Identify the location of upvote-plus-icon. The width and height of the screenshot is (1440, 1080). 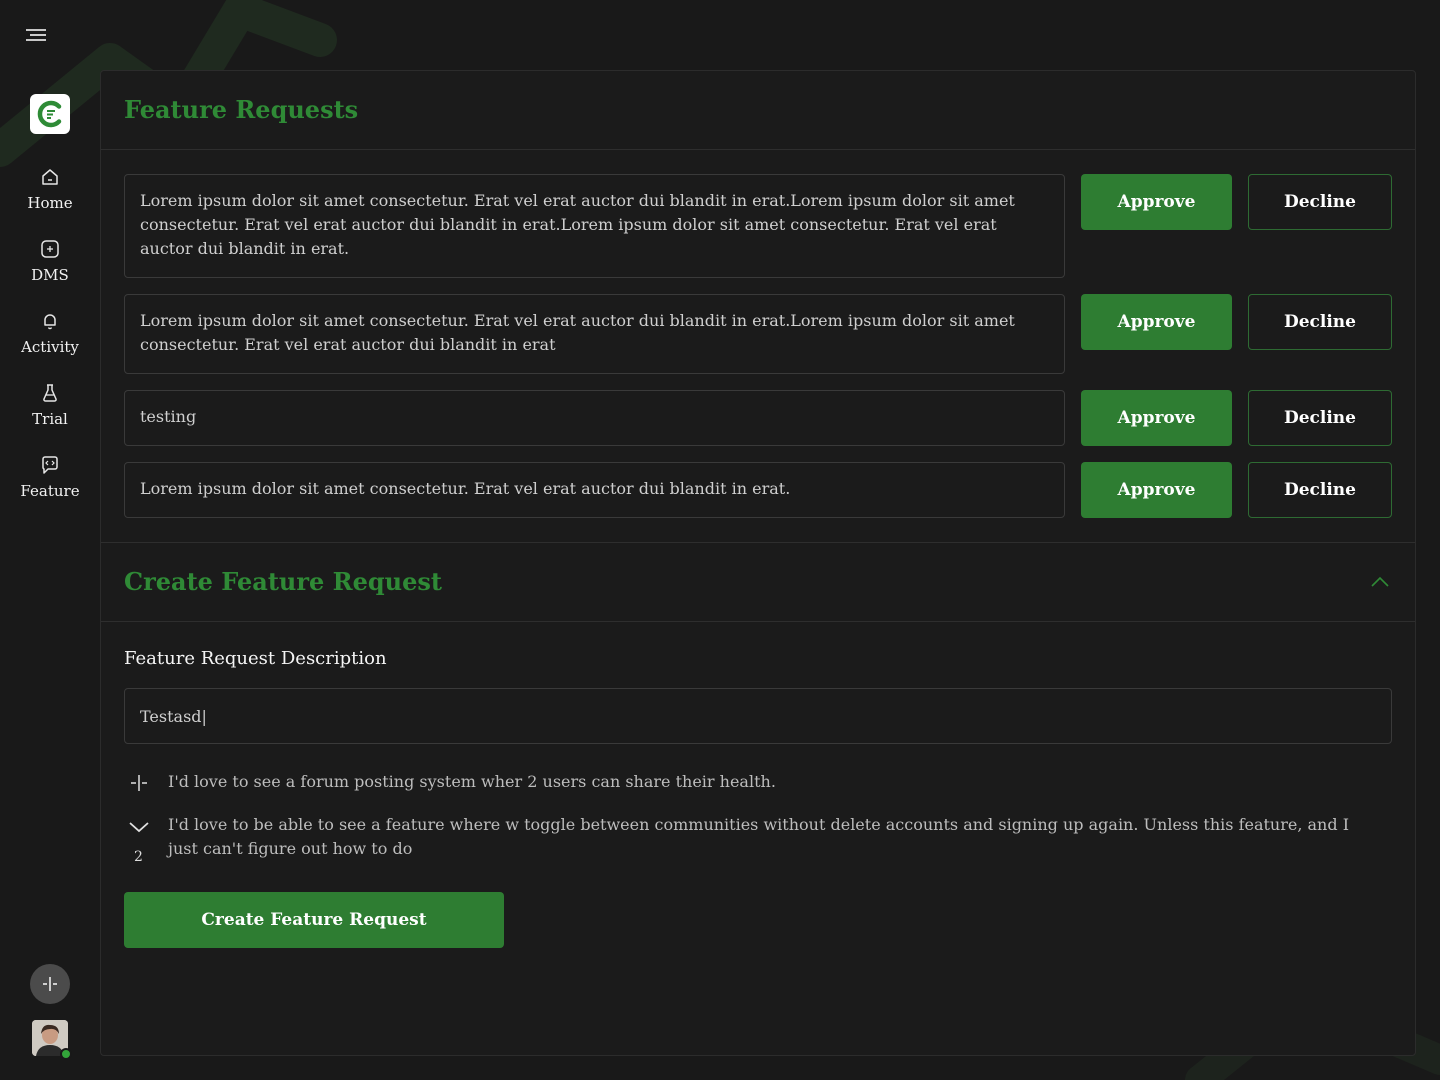
(139, 783).